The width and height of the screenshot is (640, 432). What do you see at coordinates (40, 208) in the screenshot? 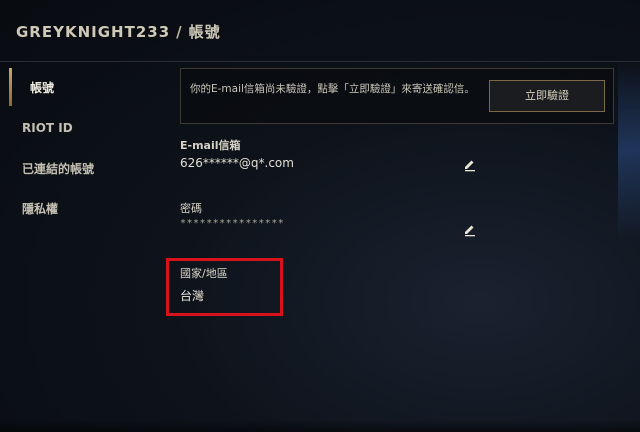
I see `sidebar-item-privacy: 隱私權` at bounding box center [40, 208].